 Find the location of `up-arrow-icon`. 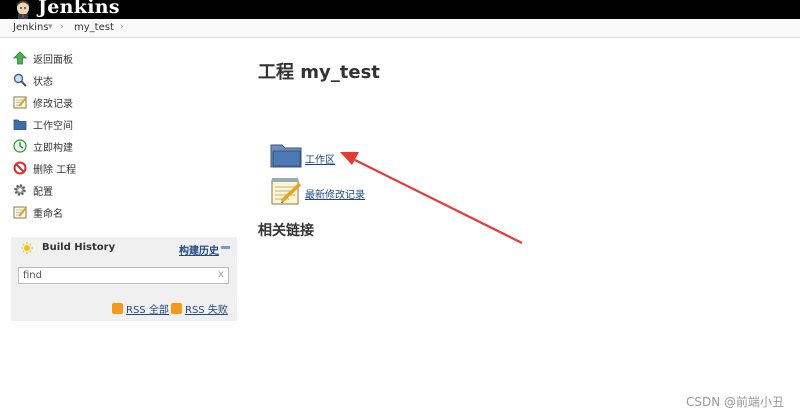

up-arrow-icon is located at coordinates (19, 58).